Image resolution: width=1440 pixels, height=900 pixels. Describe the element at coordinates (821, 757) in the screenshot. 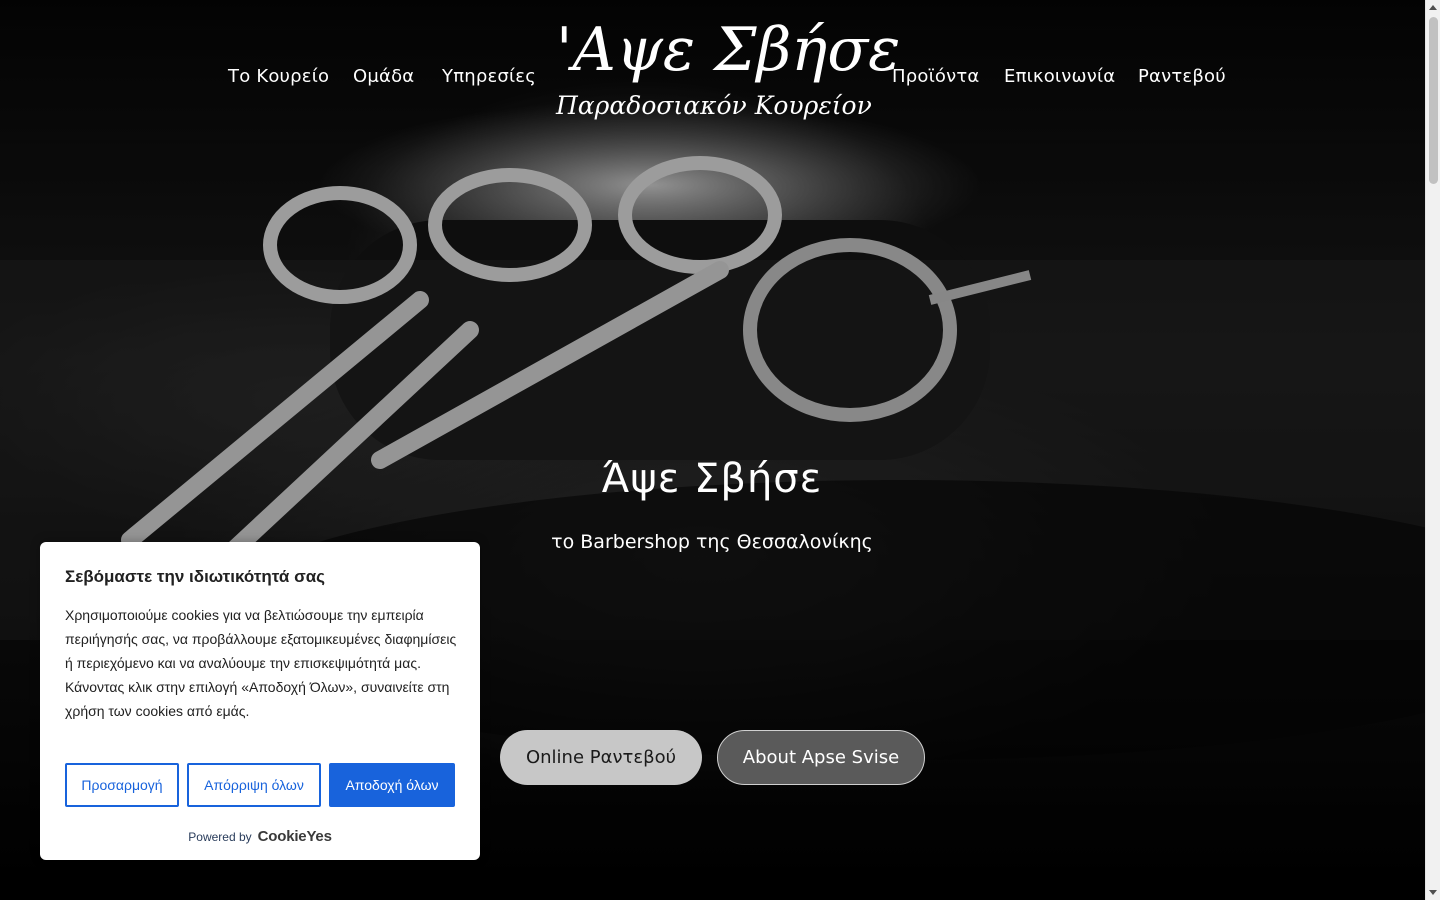

I see `about-button: About Apse Svise` at that location.